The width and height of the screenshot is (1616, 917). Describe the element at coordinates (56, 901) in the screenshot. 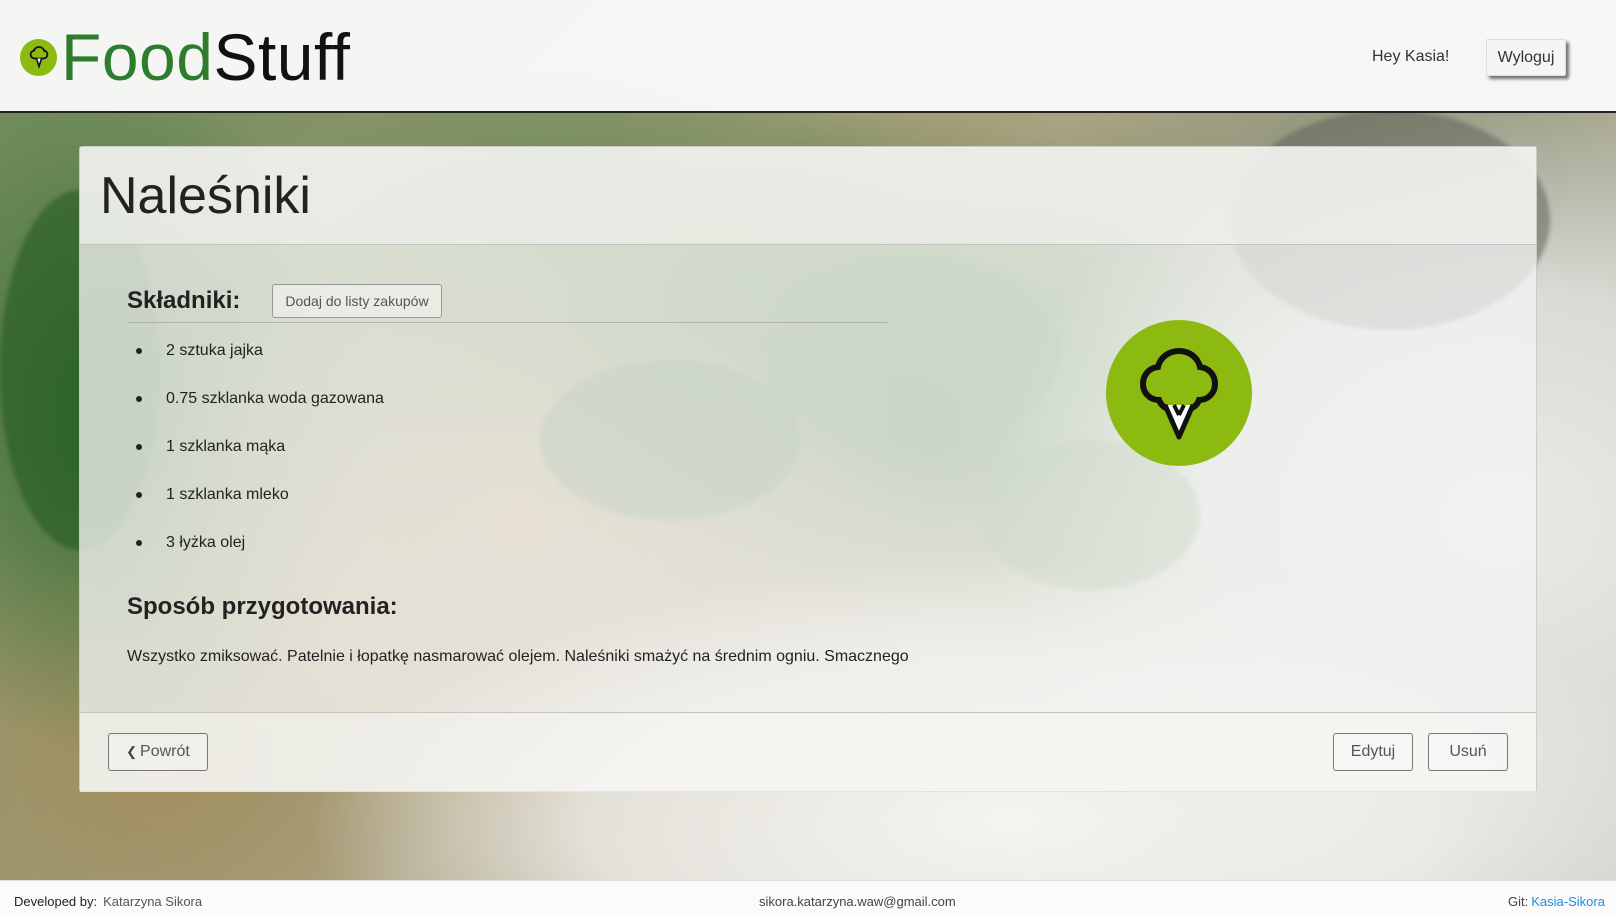

I see `developer-label: Developed by:` at that location.